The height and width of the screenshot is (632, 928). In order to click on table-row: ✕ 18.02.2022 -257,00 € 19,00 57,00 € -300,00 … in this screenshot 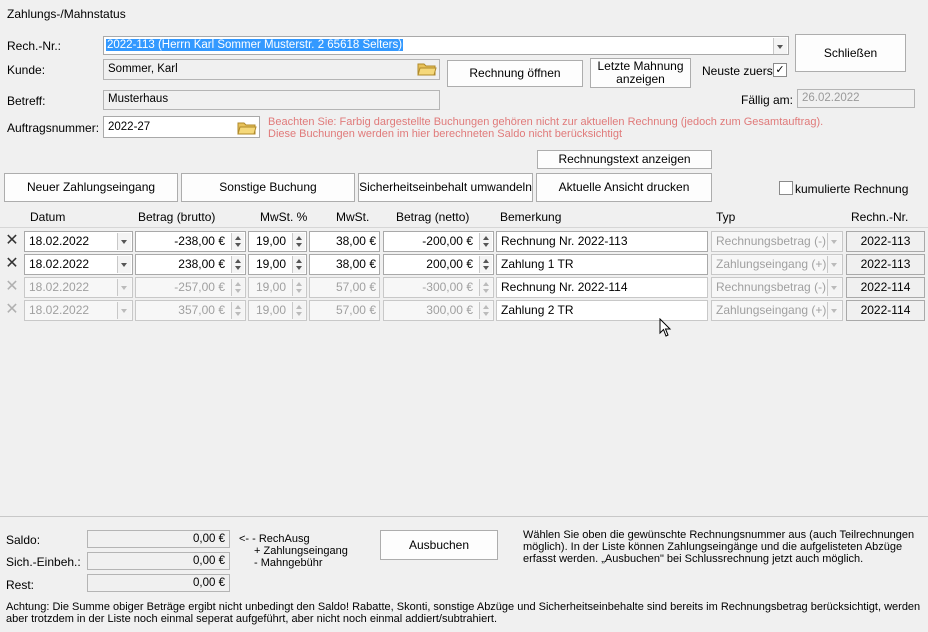, I will do `click(464, 287)`.